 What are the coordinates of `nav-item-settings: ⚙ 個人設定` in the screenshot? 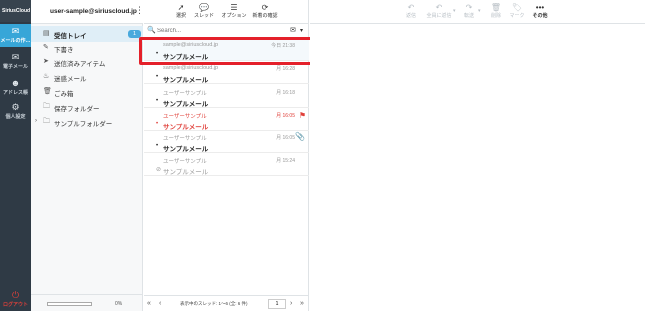 It's located at (15, 111).